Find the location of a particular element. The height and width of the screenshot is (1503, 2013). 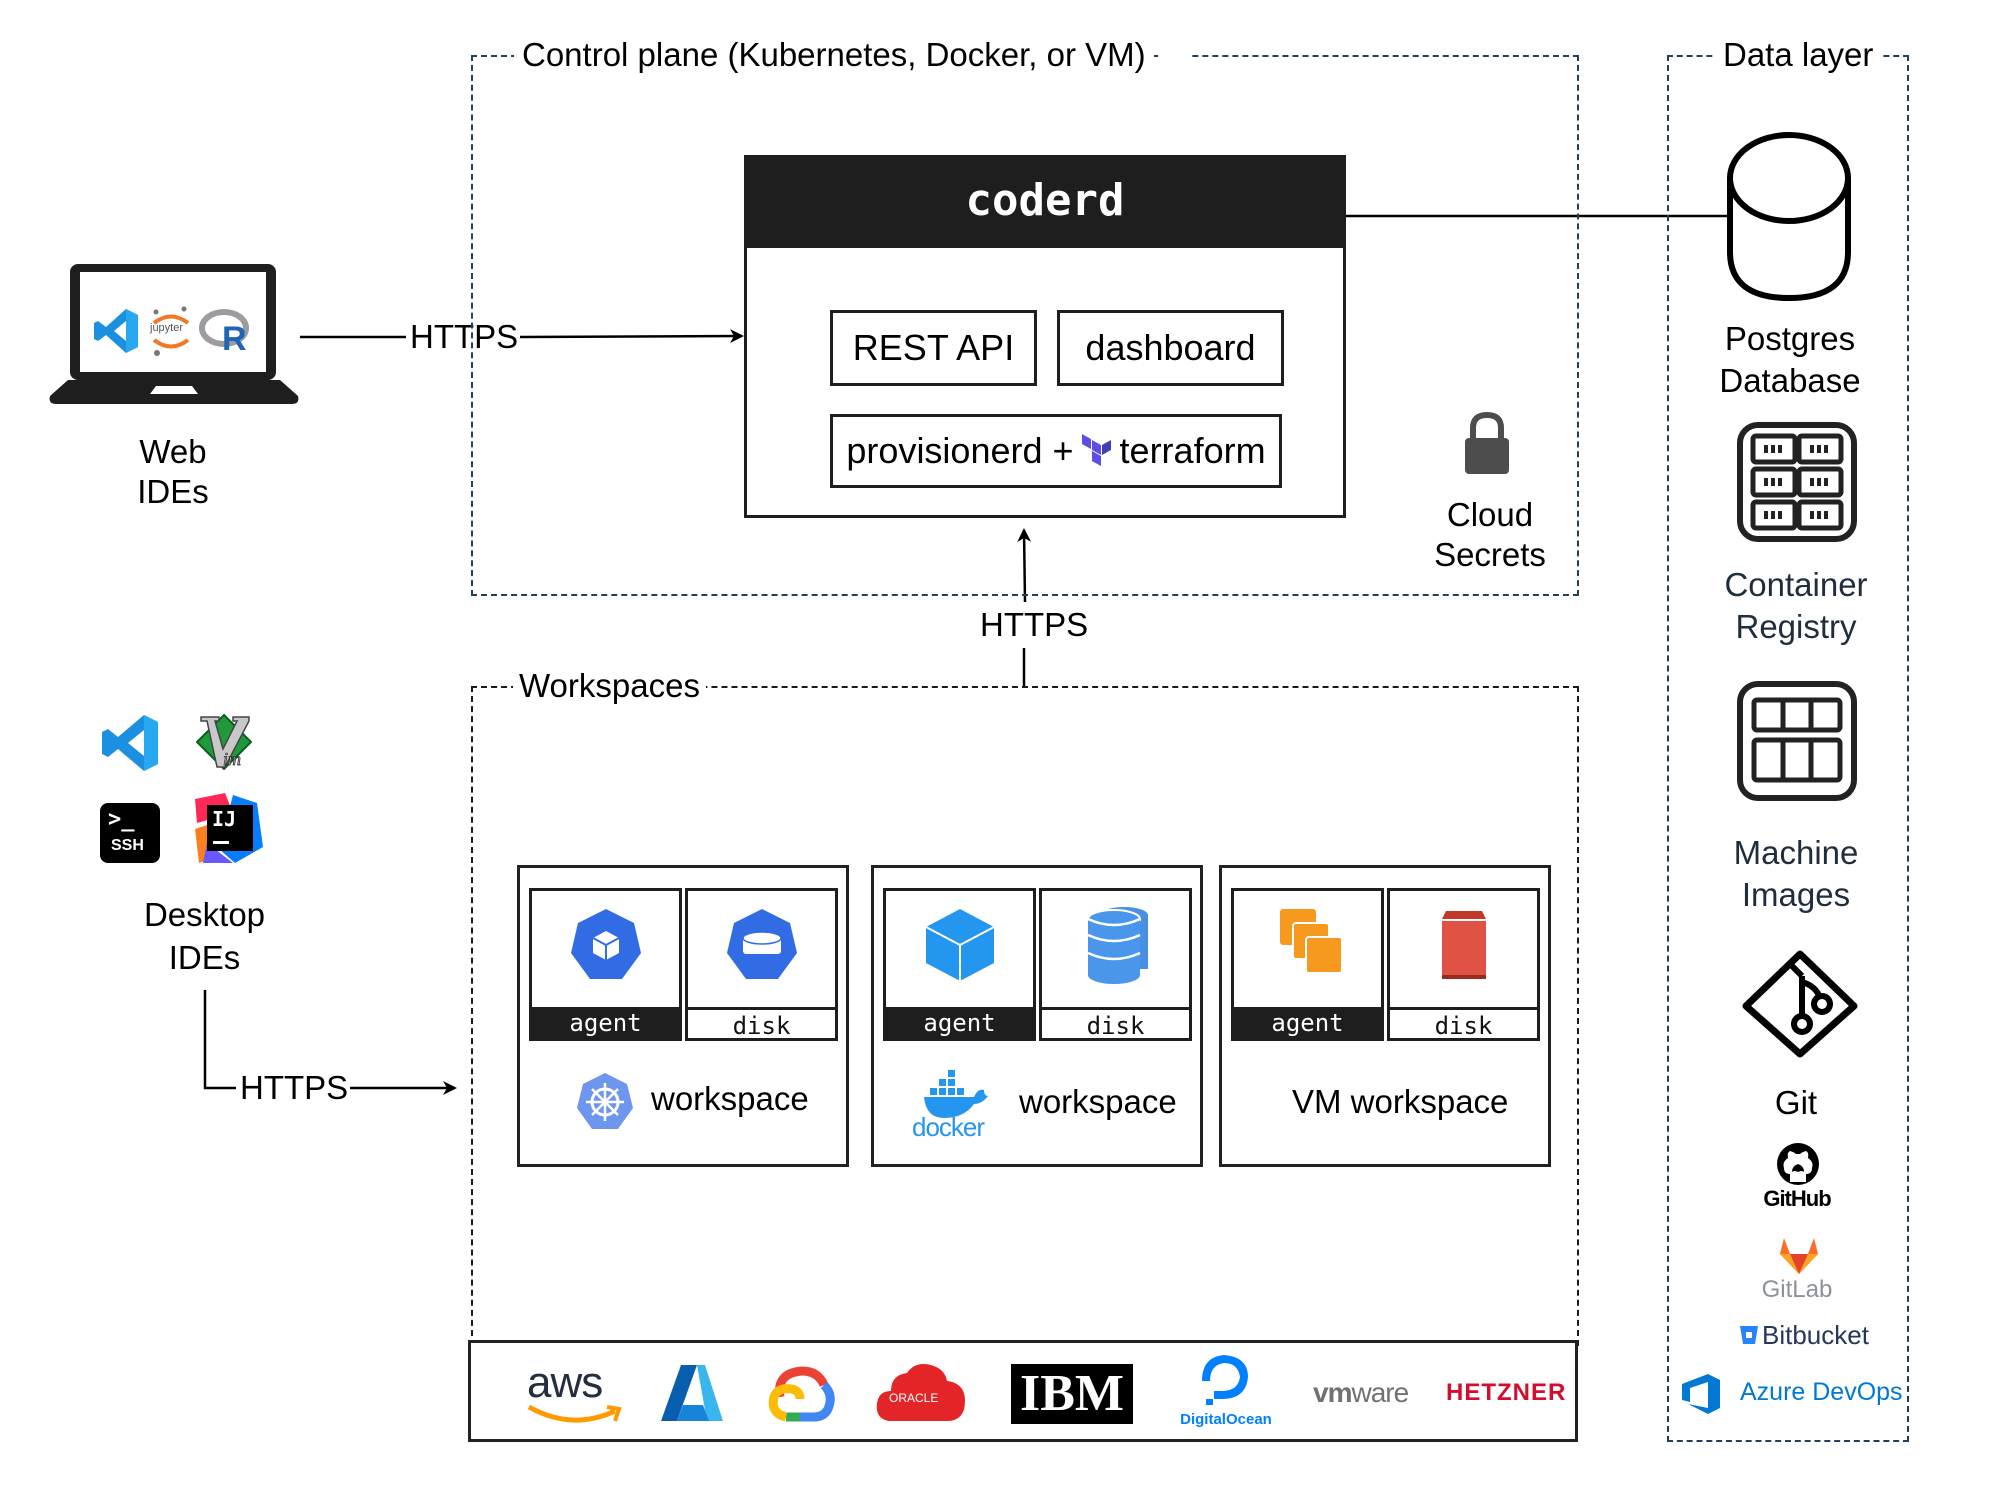

intellij-square: IJ is located at coordinates (230, 828).